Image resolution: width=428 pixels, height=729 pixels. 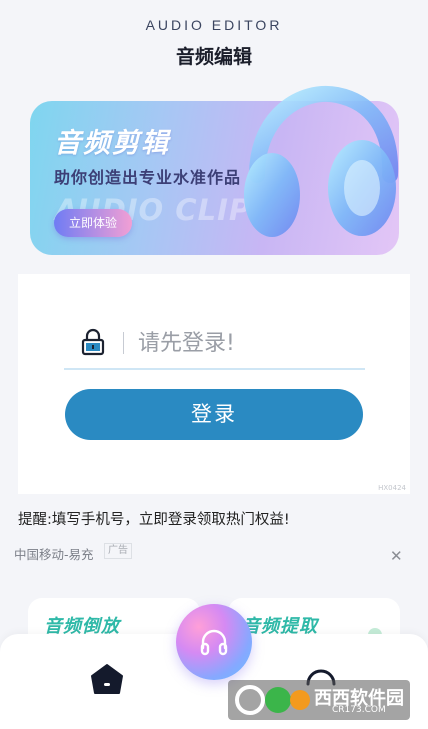 I want to click on page-title: 音频编辑, so click(x=213, y=57).